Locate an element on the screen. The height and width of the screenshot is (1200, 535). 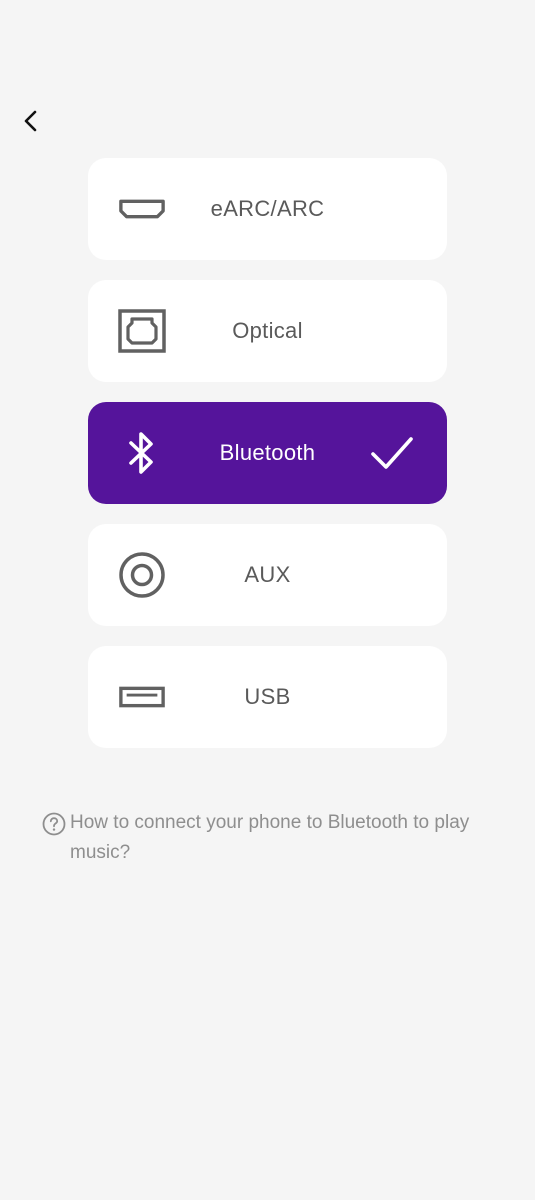
source-usb: USB is located at coordinates (267, 697).